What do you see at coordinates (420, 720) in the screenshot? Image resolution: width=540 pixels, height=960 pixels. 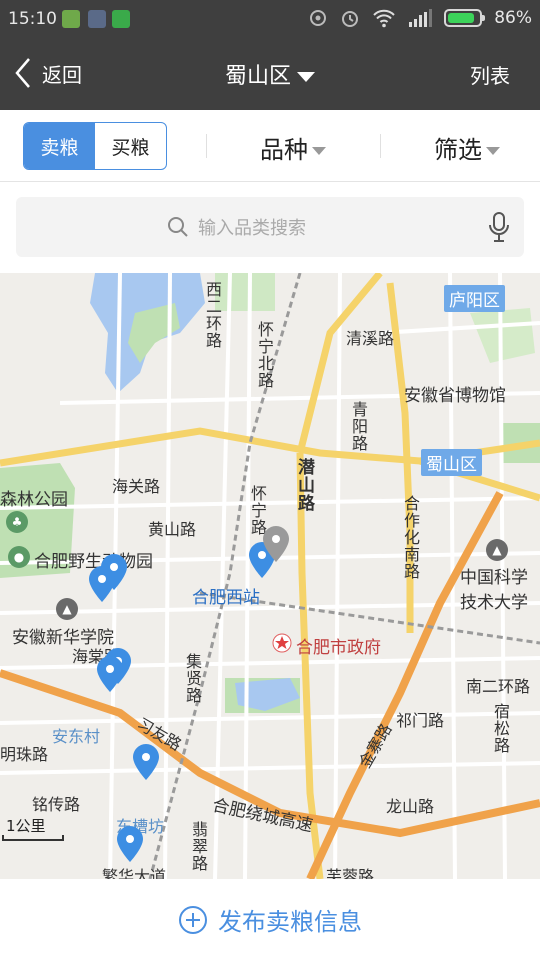 I see `road-label: 祁门路` at bounding box center [420, 720].